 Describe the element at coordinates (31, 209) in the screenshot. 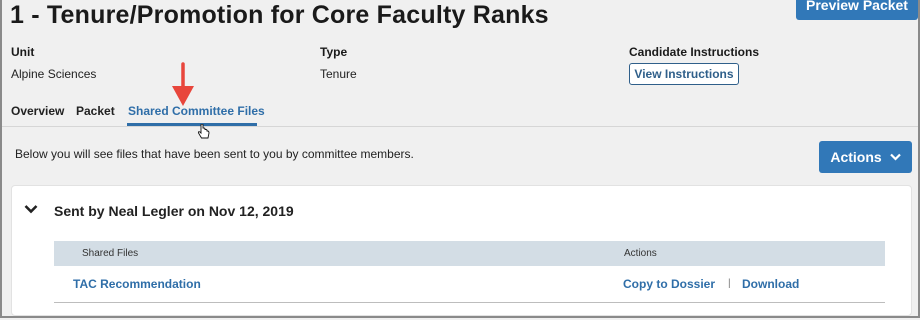

I see `collapse-chevron-icon` at that location.